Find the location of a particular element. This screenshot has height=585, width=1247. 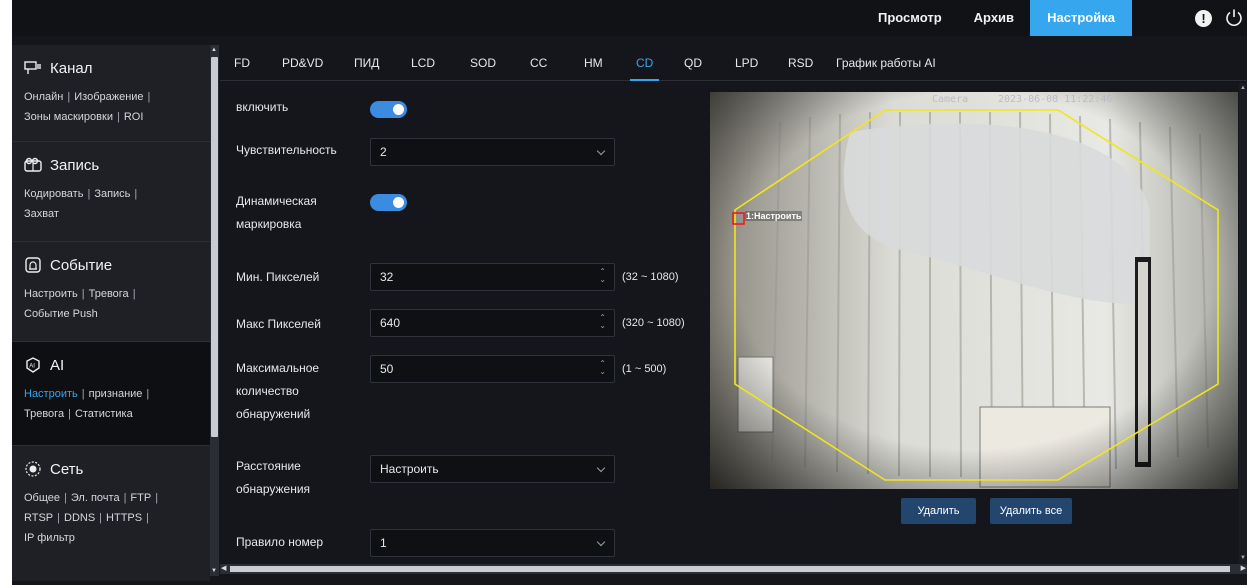

sidebar-item-image: Изображение is located at coordinates (108, 97).